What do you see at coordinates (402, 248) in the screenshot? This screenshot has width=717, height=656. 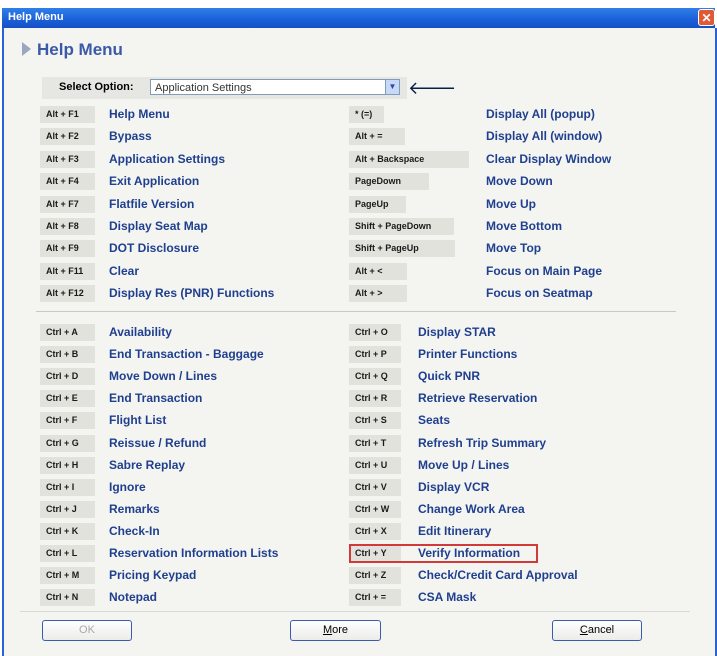 I see `shortcut-key: Shift + PageUp` at bounding box center [402, 248].